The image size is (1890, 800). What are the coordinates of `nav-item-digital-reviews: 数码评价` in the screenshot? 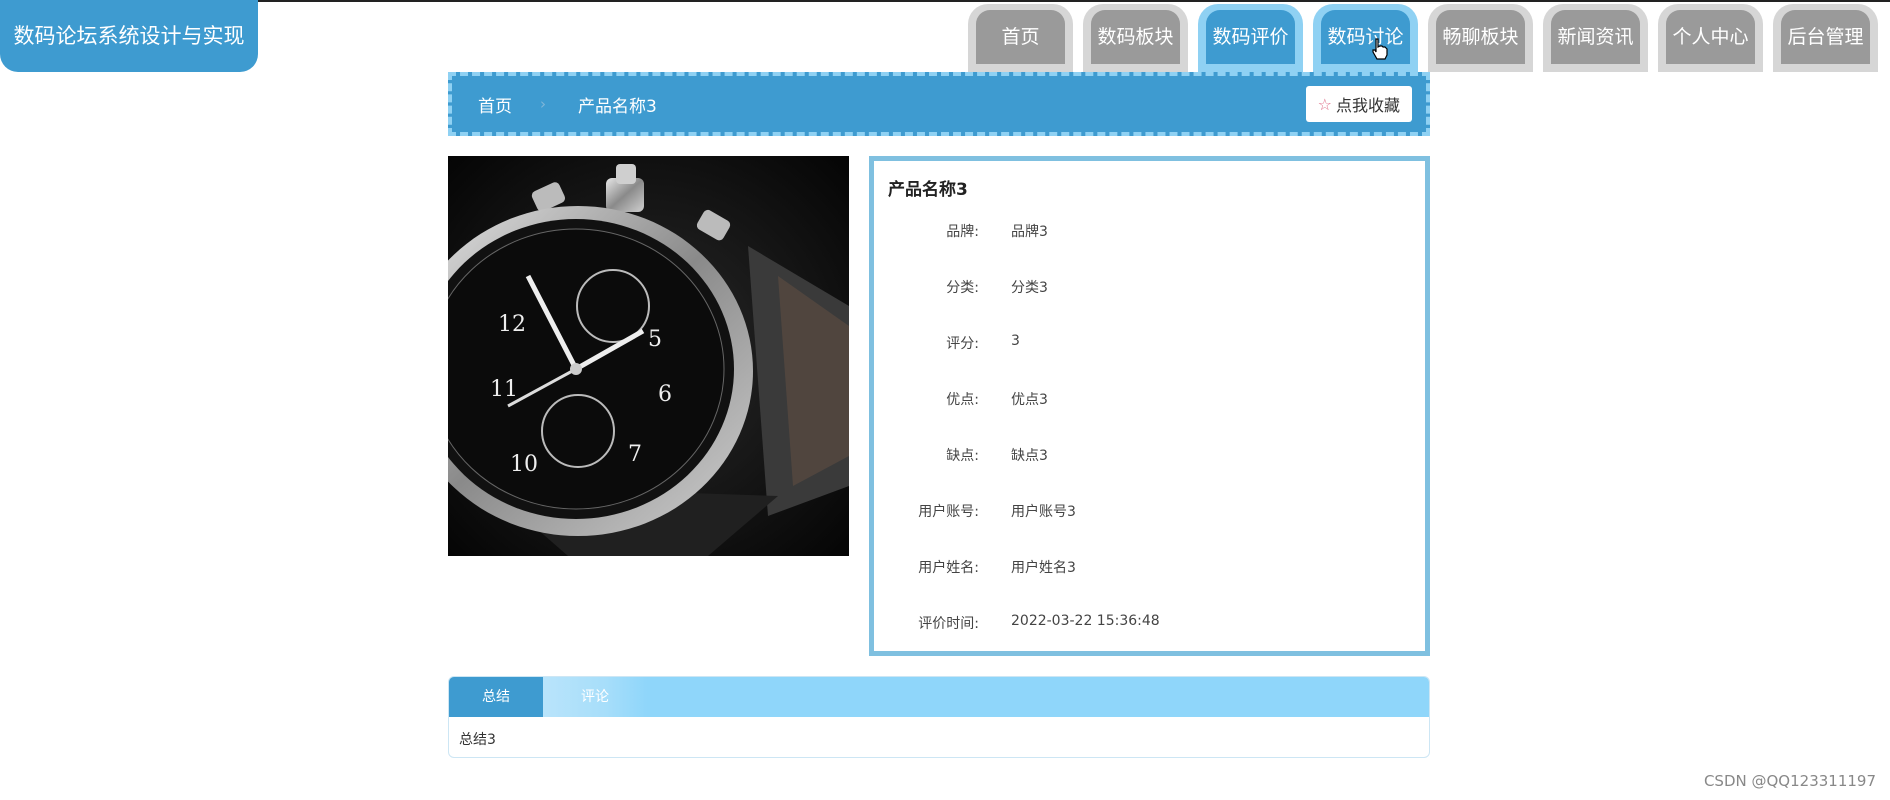 It's located at (1250, 38).